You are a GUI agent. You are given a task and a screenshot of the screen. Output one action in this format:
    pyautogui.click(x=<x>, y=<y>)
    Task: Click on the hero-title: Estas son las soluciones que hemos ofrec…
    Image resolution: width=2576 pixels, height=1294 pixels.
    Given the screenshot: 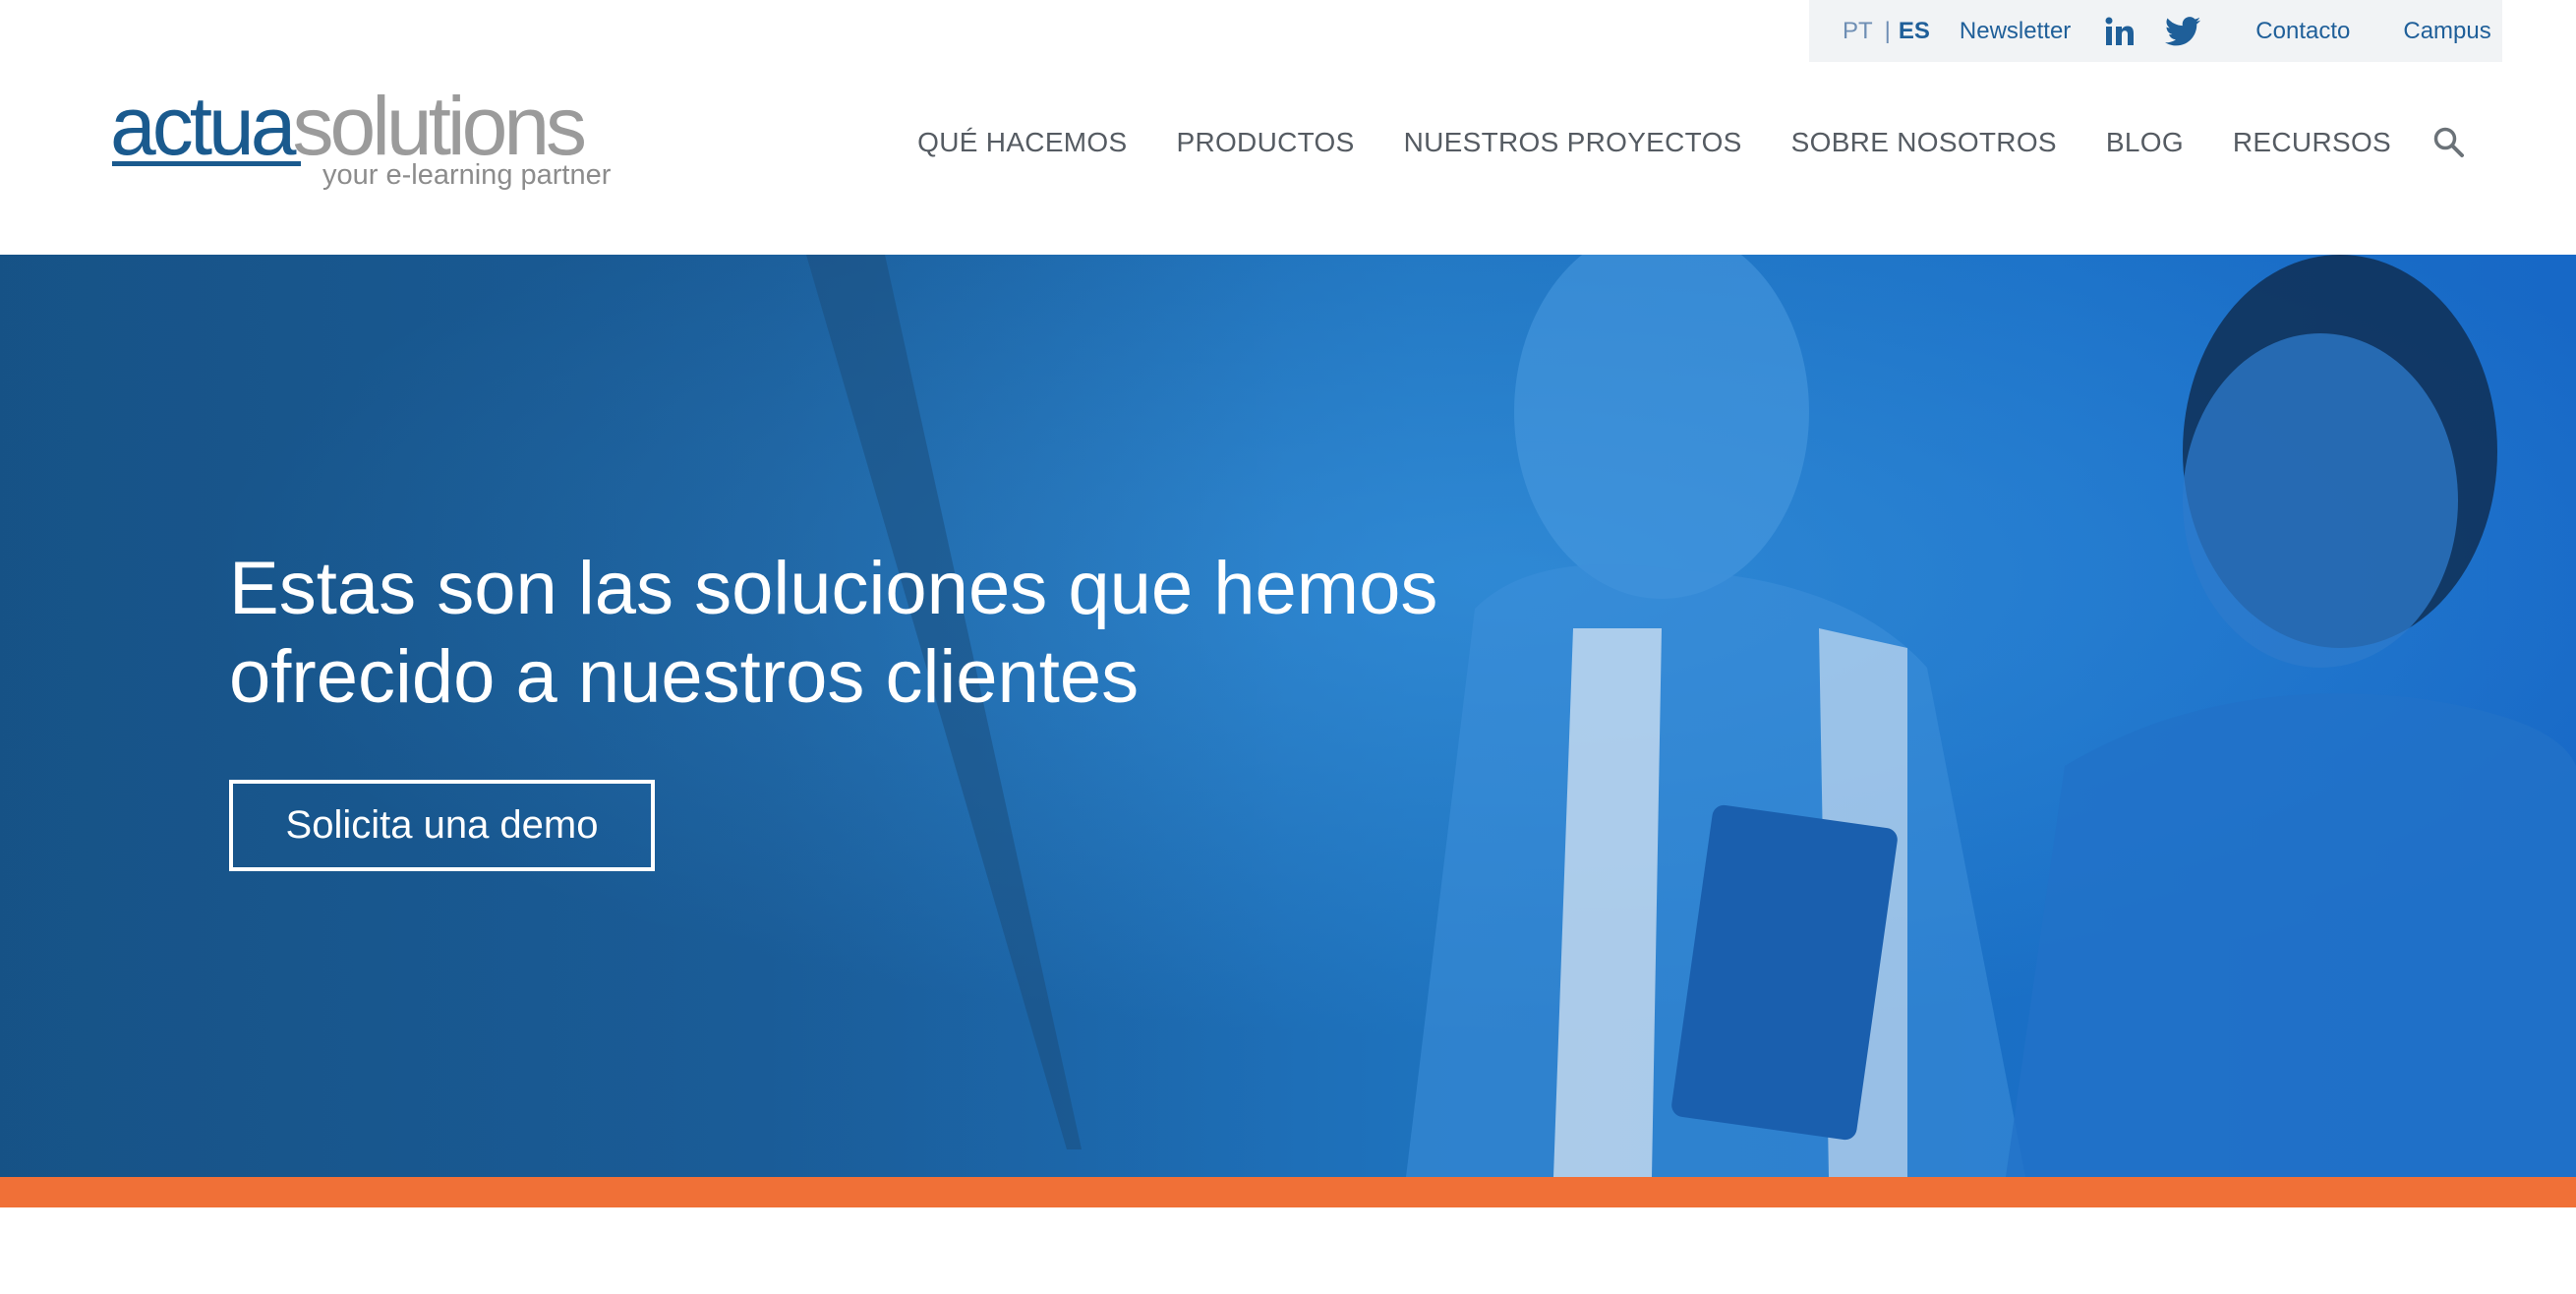 What is the action you would take?
    pyautogui.click(x=868, y=633)
    